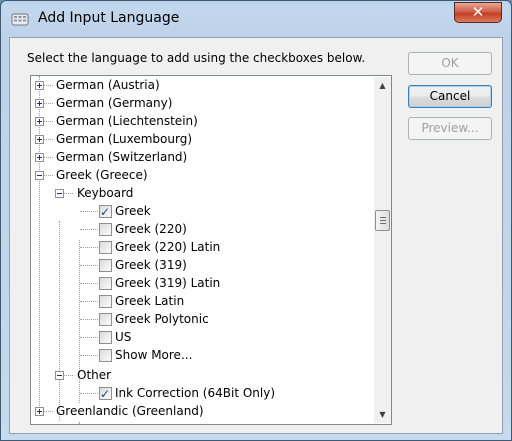 The width and height of the screenshot is (512, 441). Describe the element at coordinates (201, 121) in the screenshot. I see `tree-item-german-liechtenstein: German (Liechtenstein)` at that location.